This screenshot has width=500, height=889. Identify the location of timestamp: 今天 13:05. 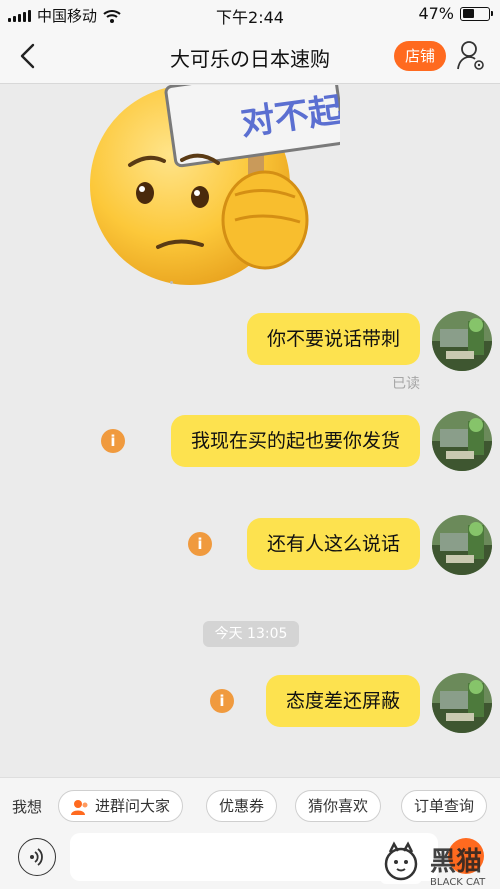
(251, 634).